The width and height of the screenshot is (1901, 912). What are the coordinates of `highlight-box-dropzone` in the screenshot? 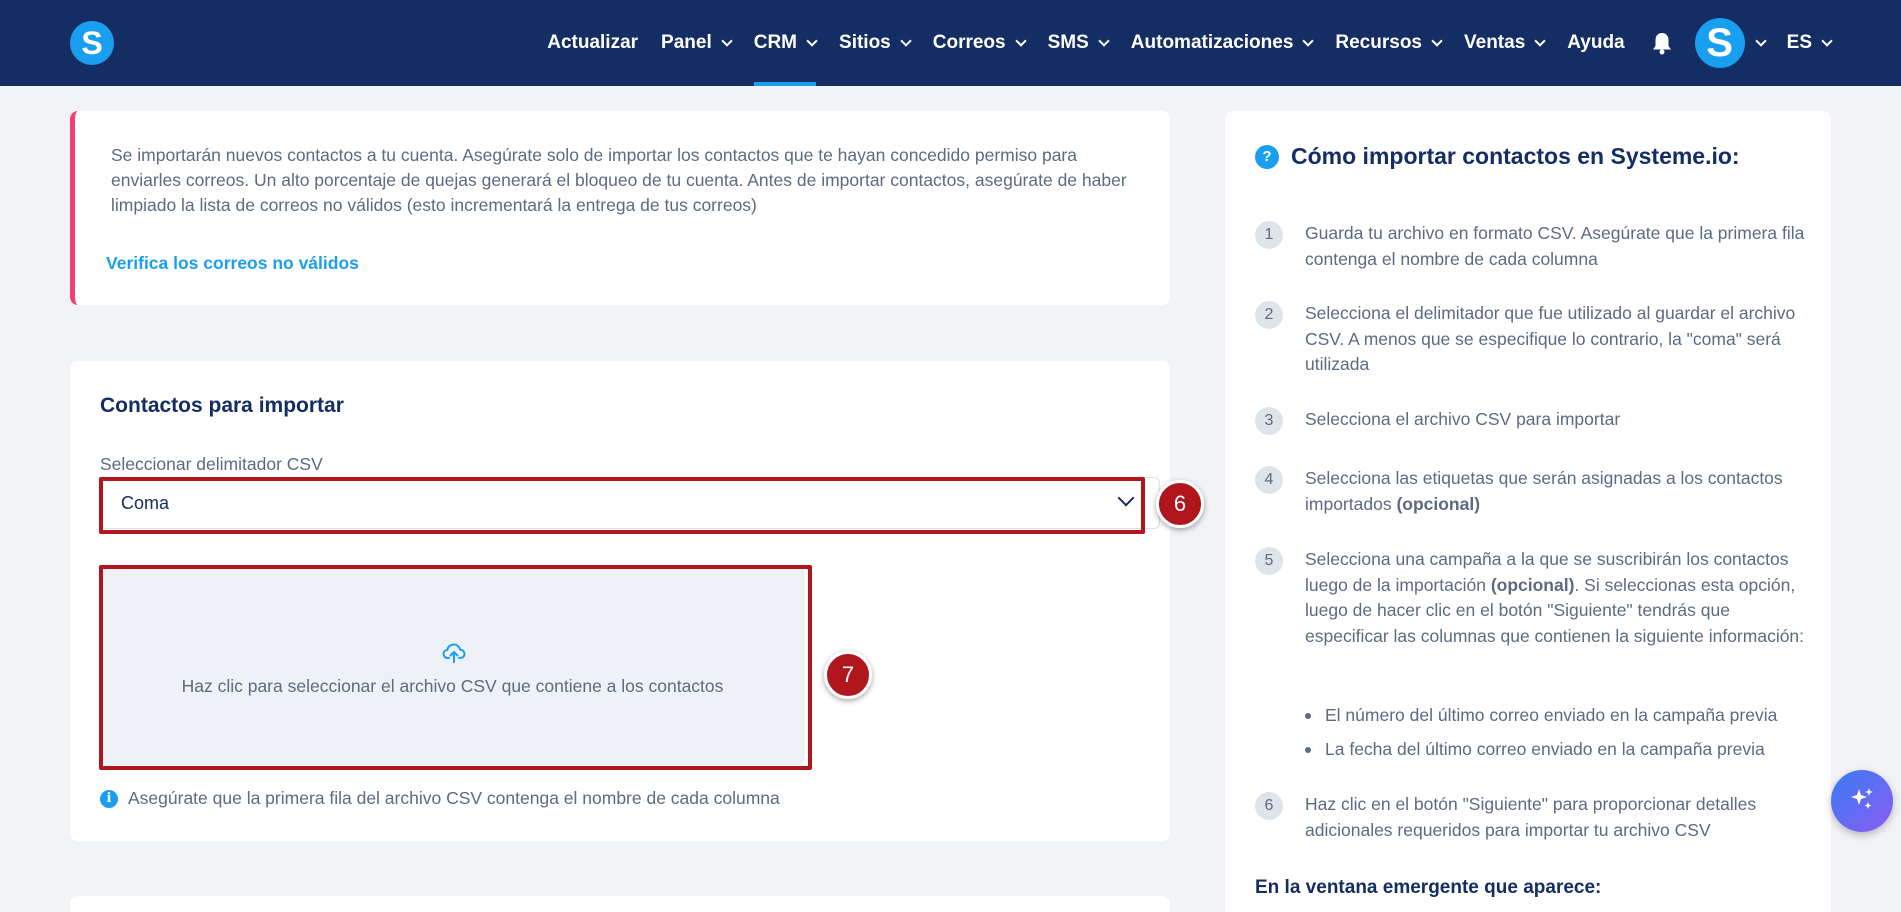 It's located at (455, 667).